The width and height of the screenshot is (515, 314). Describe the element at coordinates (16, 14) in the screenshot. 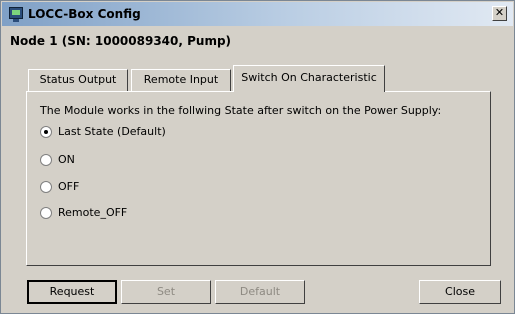

I see `monitor-icon` at that location.